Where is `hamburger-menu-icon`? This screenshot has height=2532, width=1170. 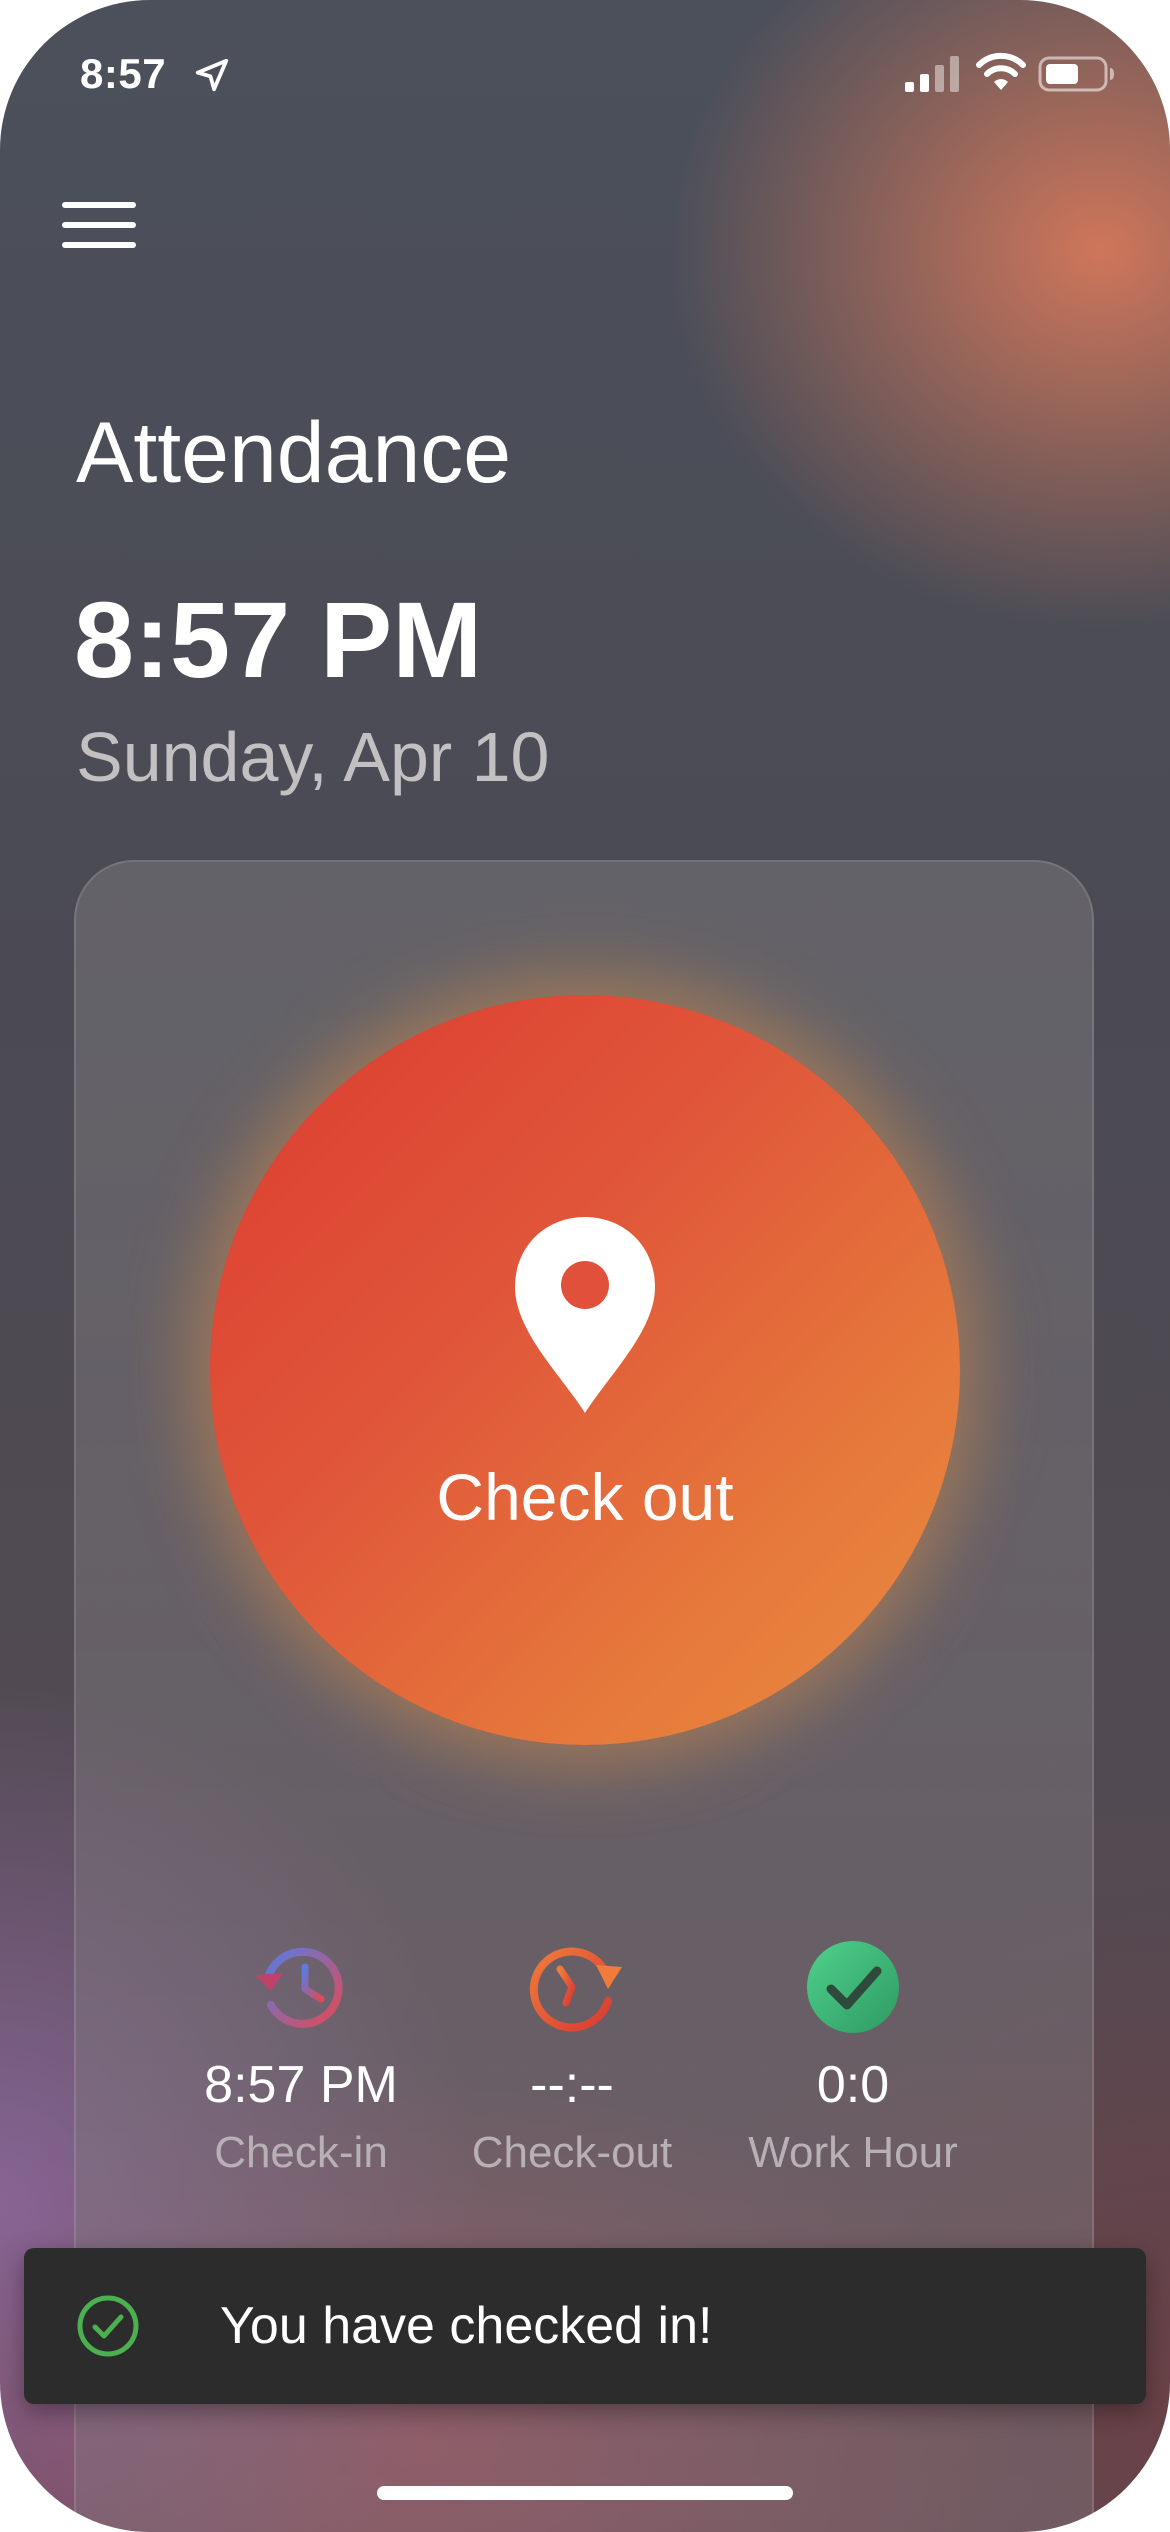 hamburger-menu-icon is located at coordinates (99, 205).